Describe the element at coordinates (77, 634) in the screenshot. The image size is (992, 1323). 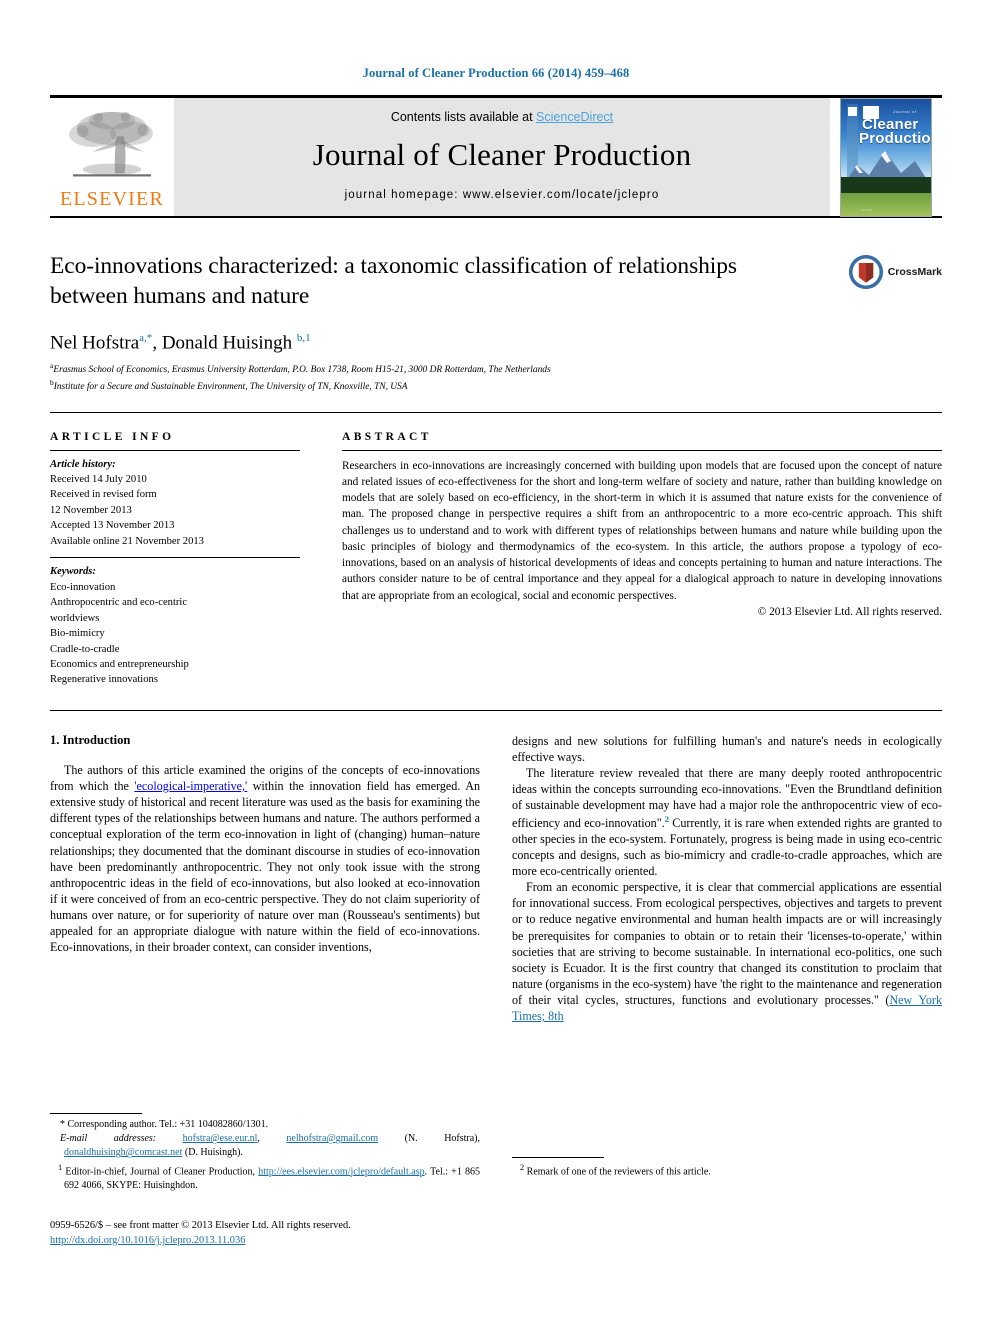
I see `keyword-item: Bio-mimicry` at that location.